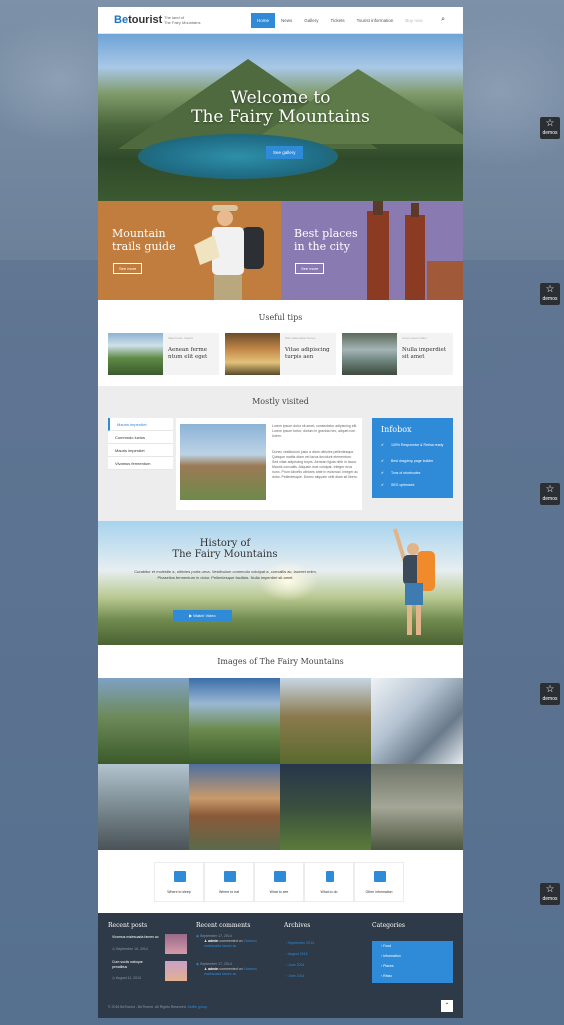  I want to click on tab-mauris-imperdiet: Mauris imperdiet, so click(140, 424).